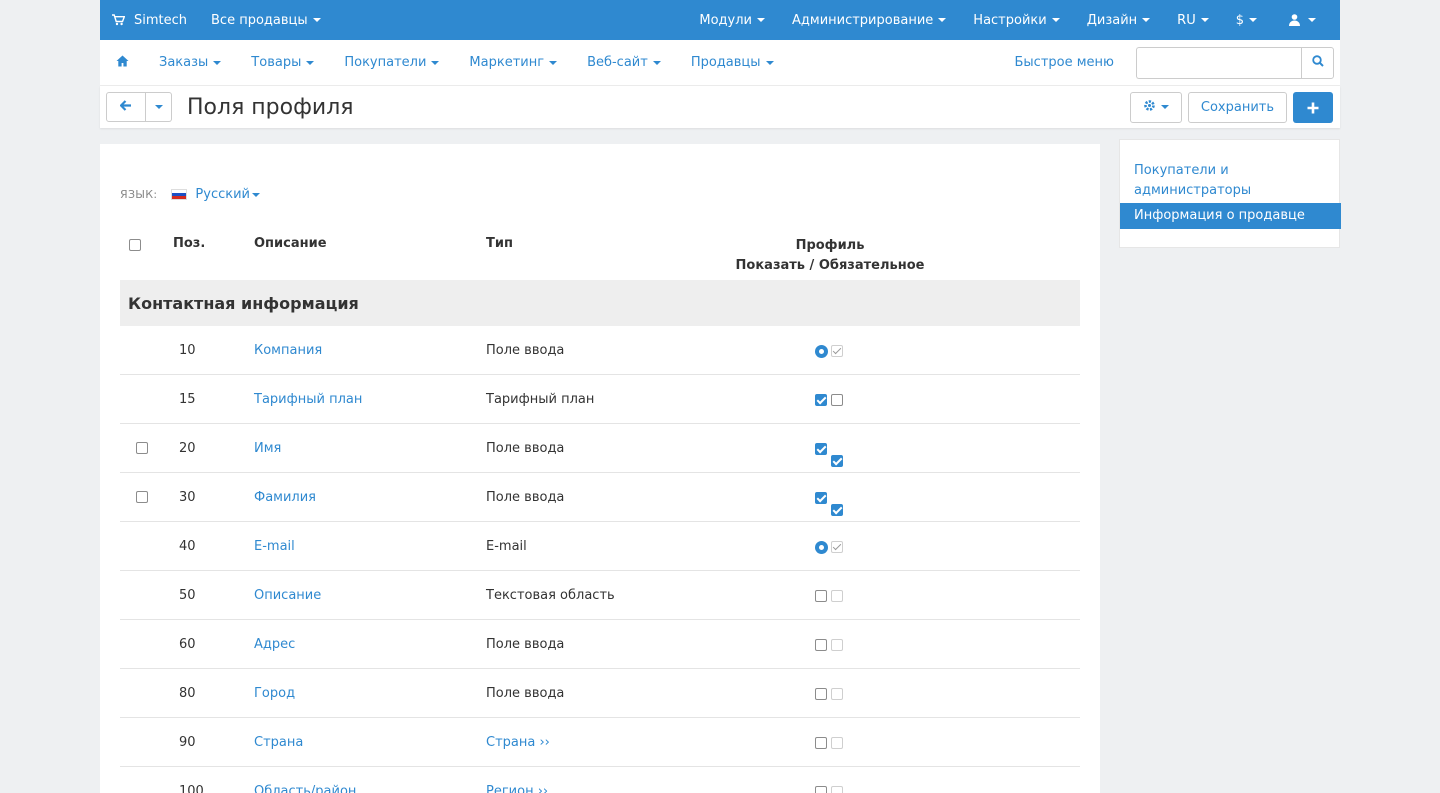  I want to click on shopping-cart-icon, so click(118, 20).